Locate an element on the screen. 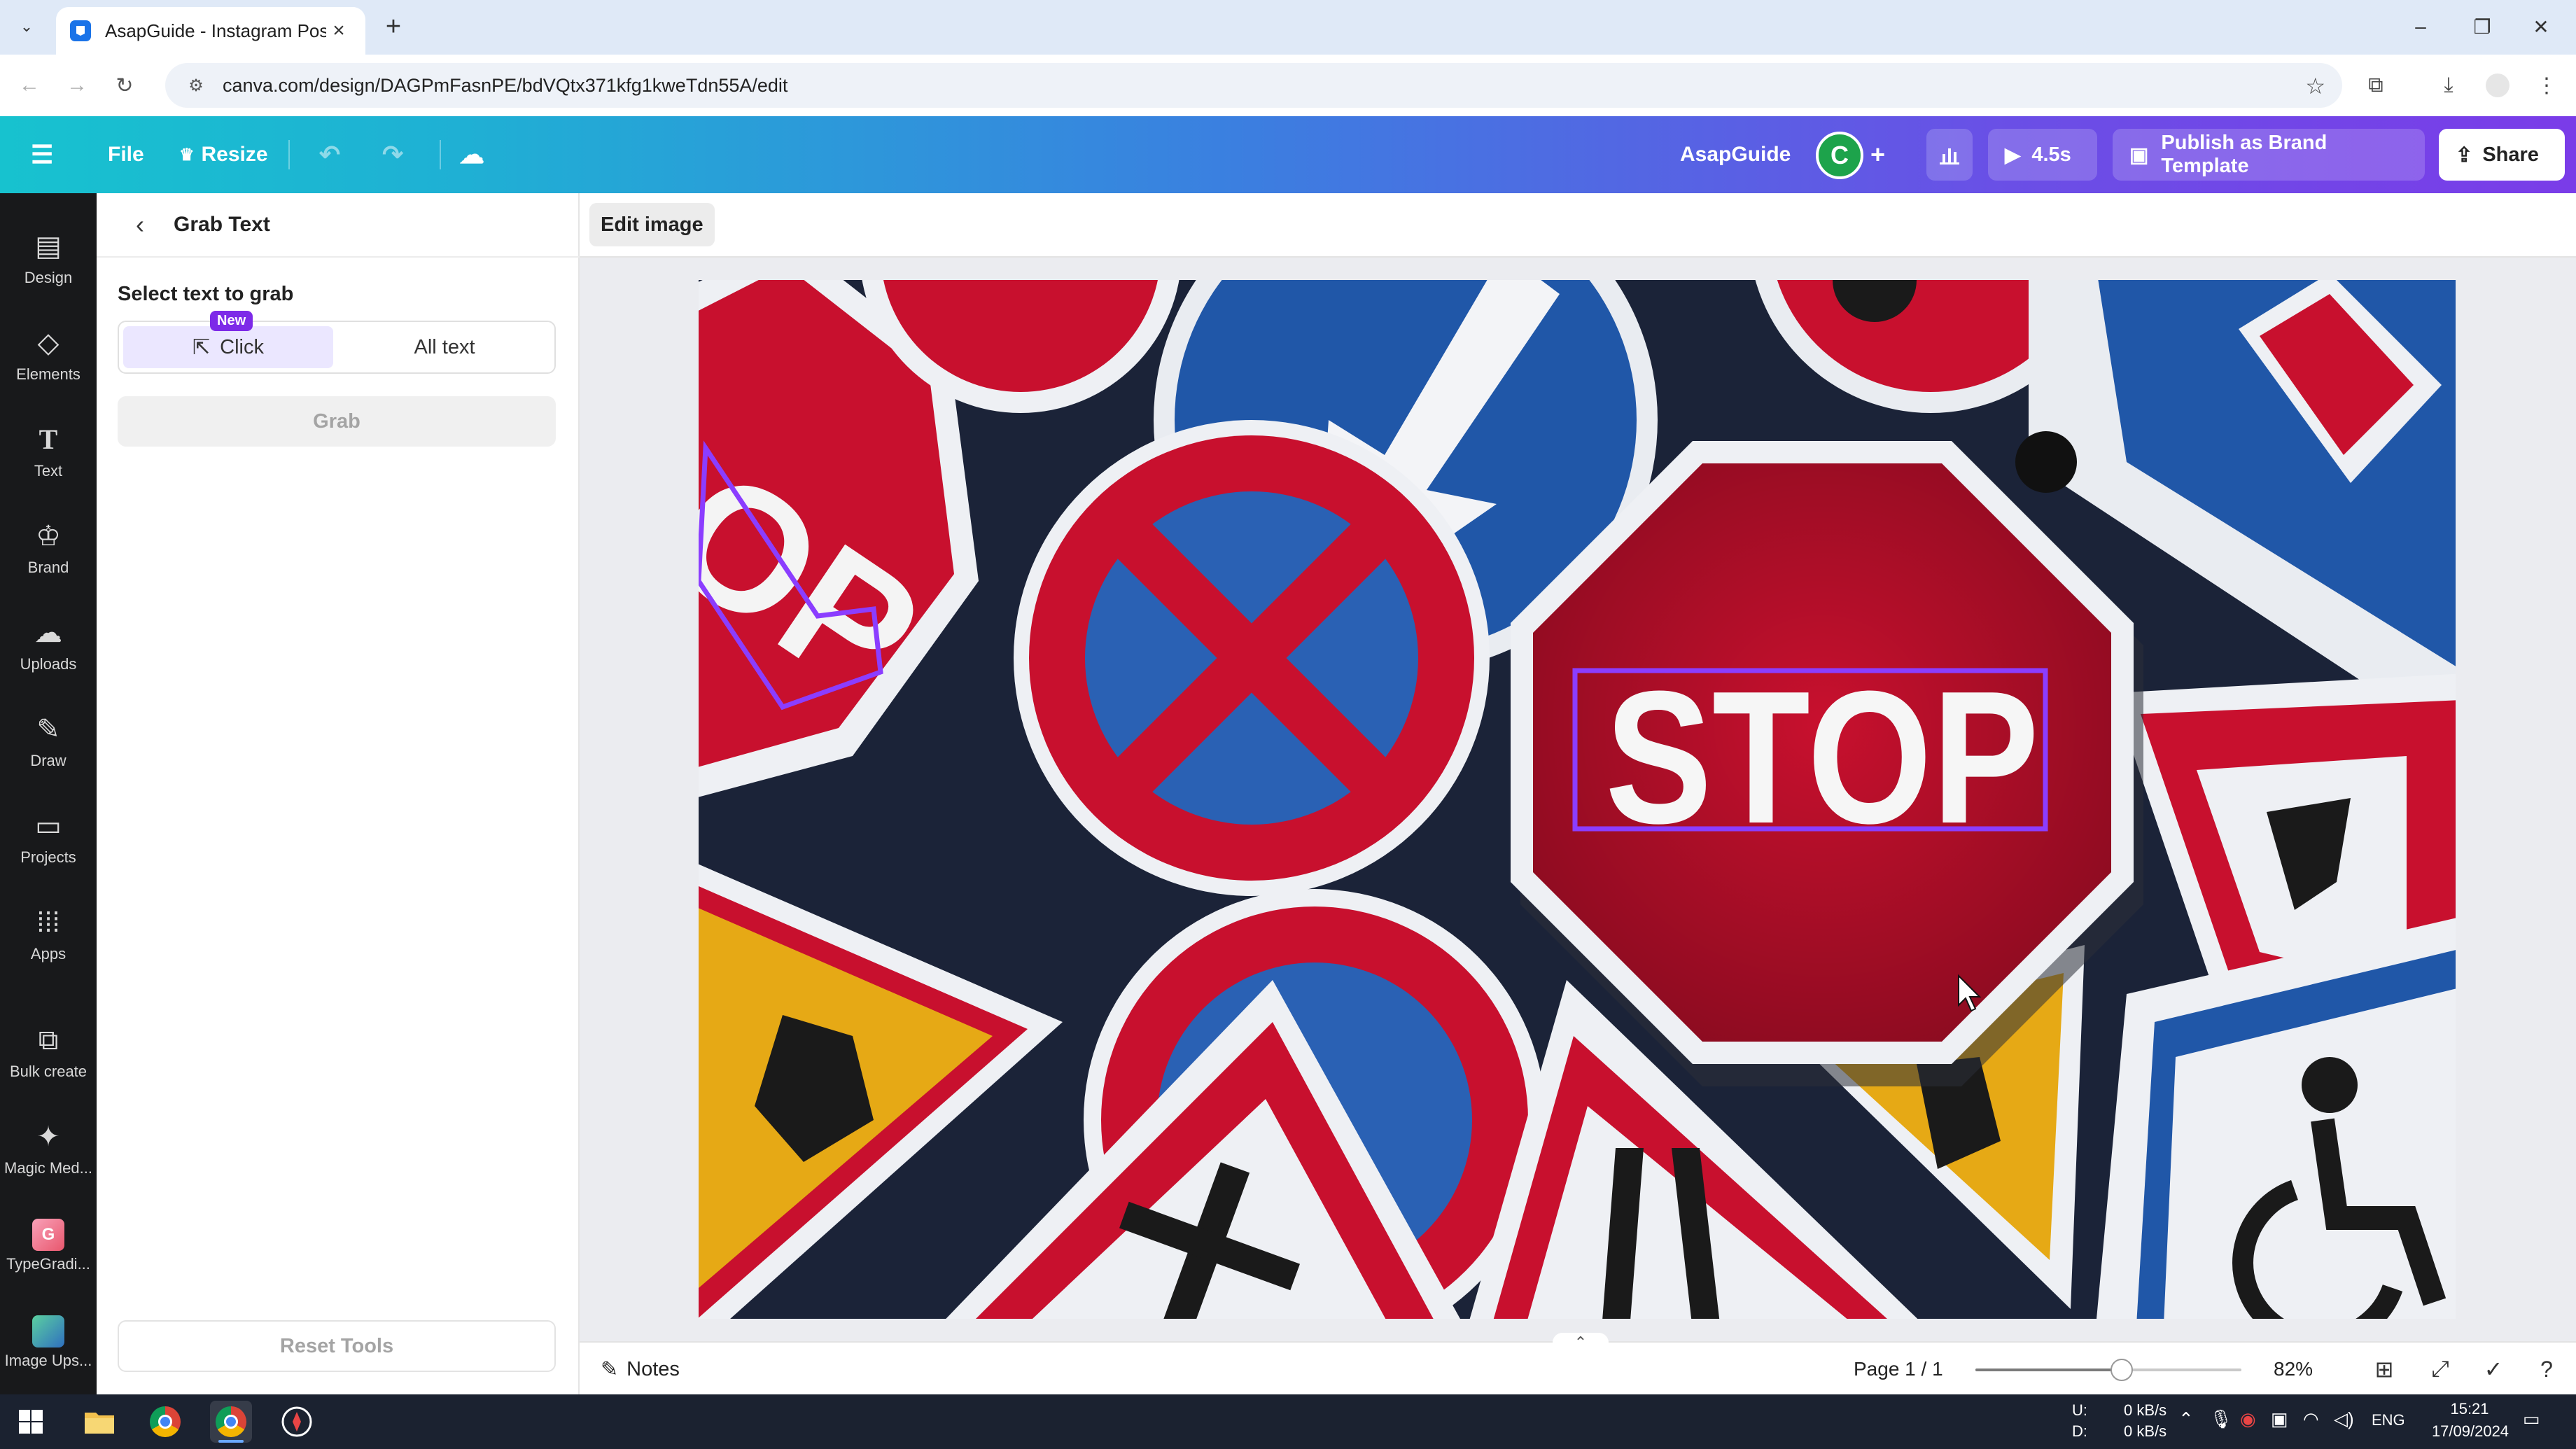  tab-search-chevron-icon: ⌄ is located at coordinates (26, 26).